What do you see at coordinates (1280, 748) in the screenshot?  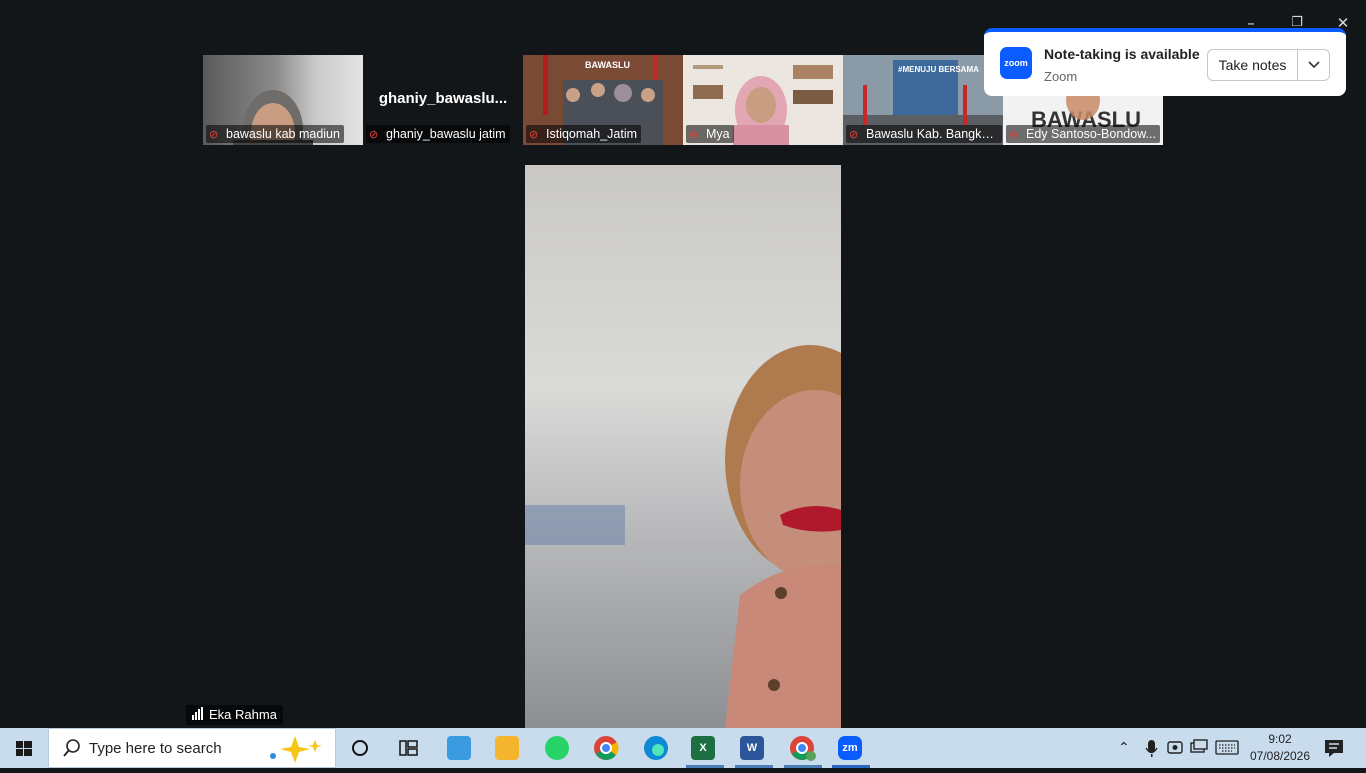 I see `taskbar-clock: 9:02 07/08/2026` at bounding box center [1280, 748].